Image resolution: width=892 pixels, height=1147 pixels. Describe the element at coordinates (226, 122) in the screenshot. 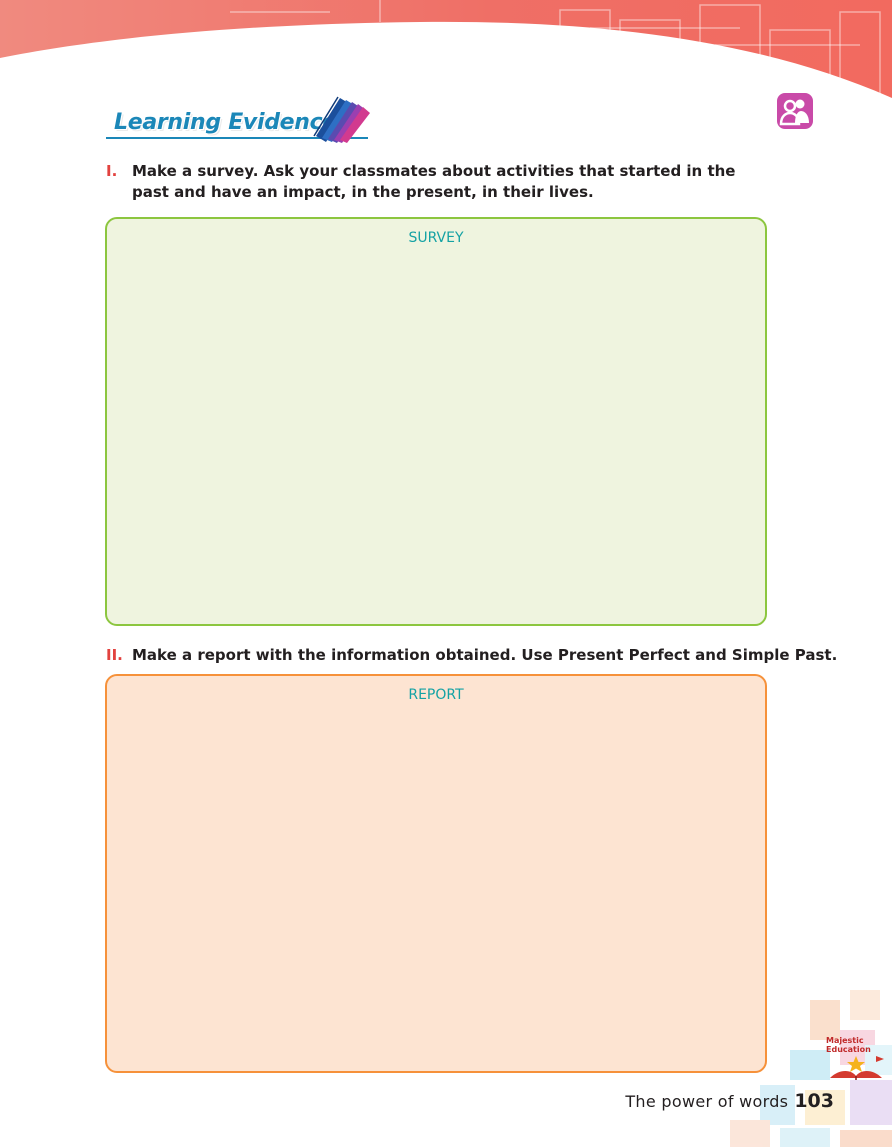

I see `title-text: Learning Evidence` at that location.